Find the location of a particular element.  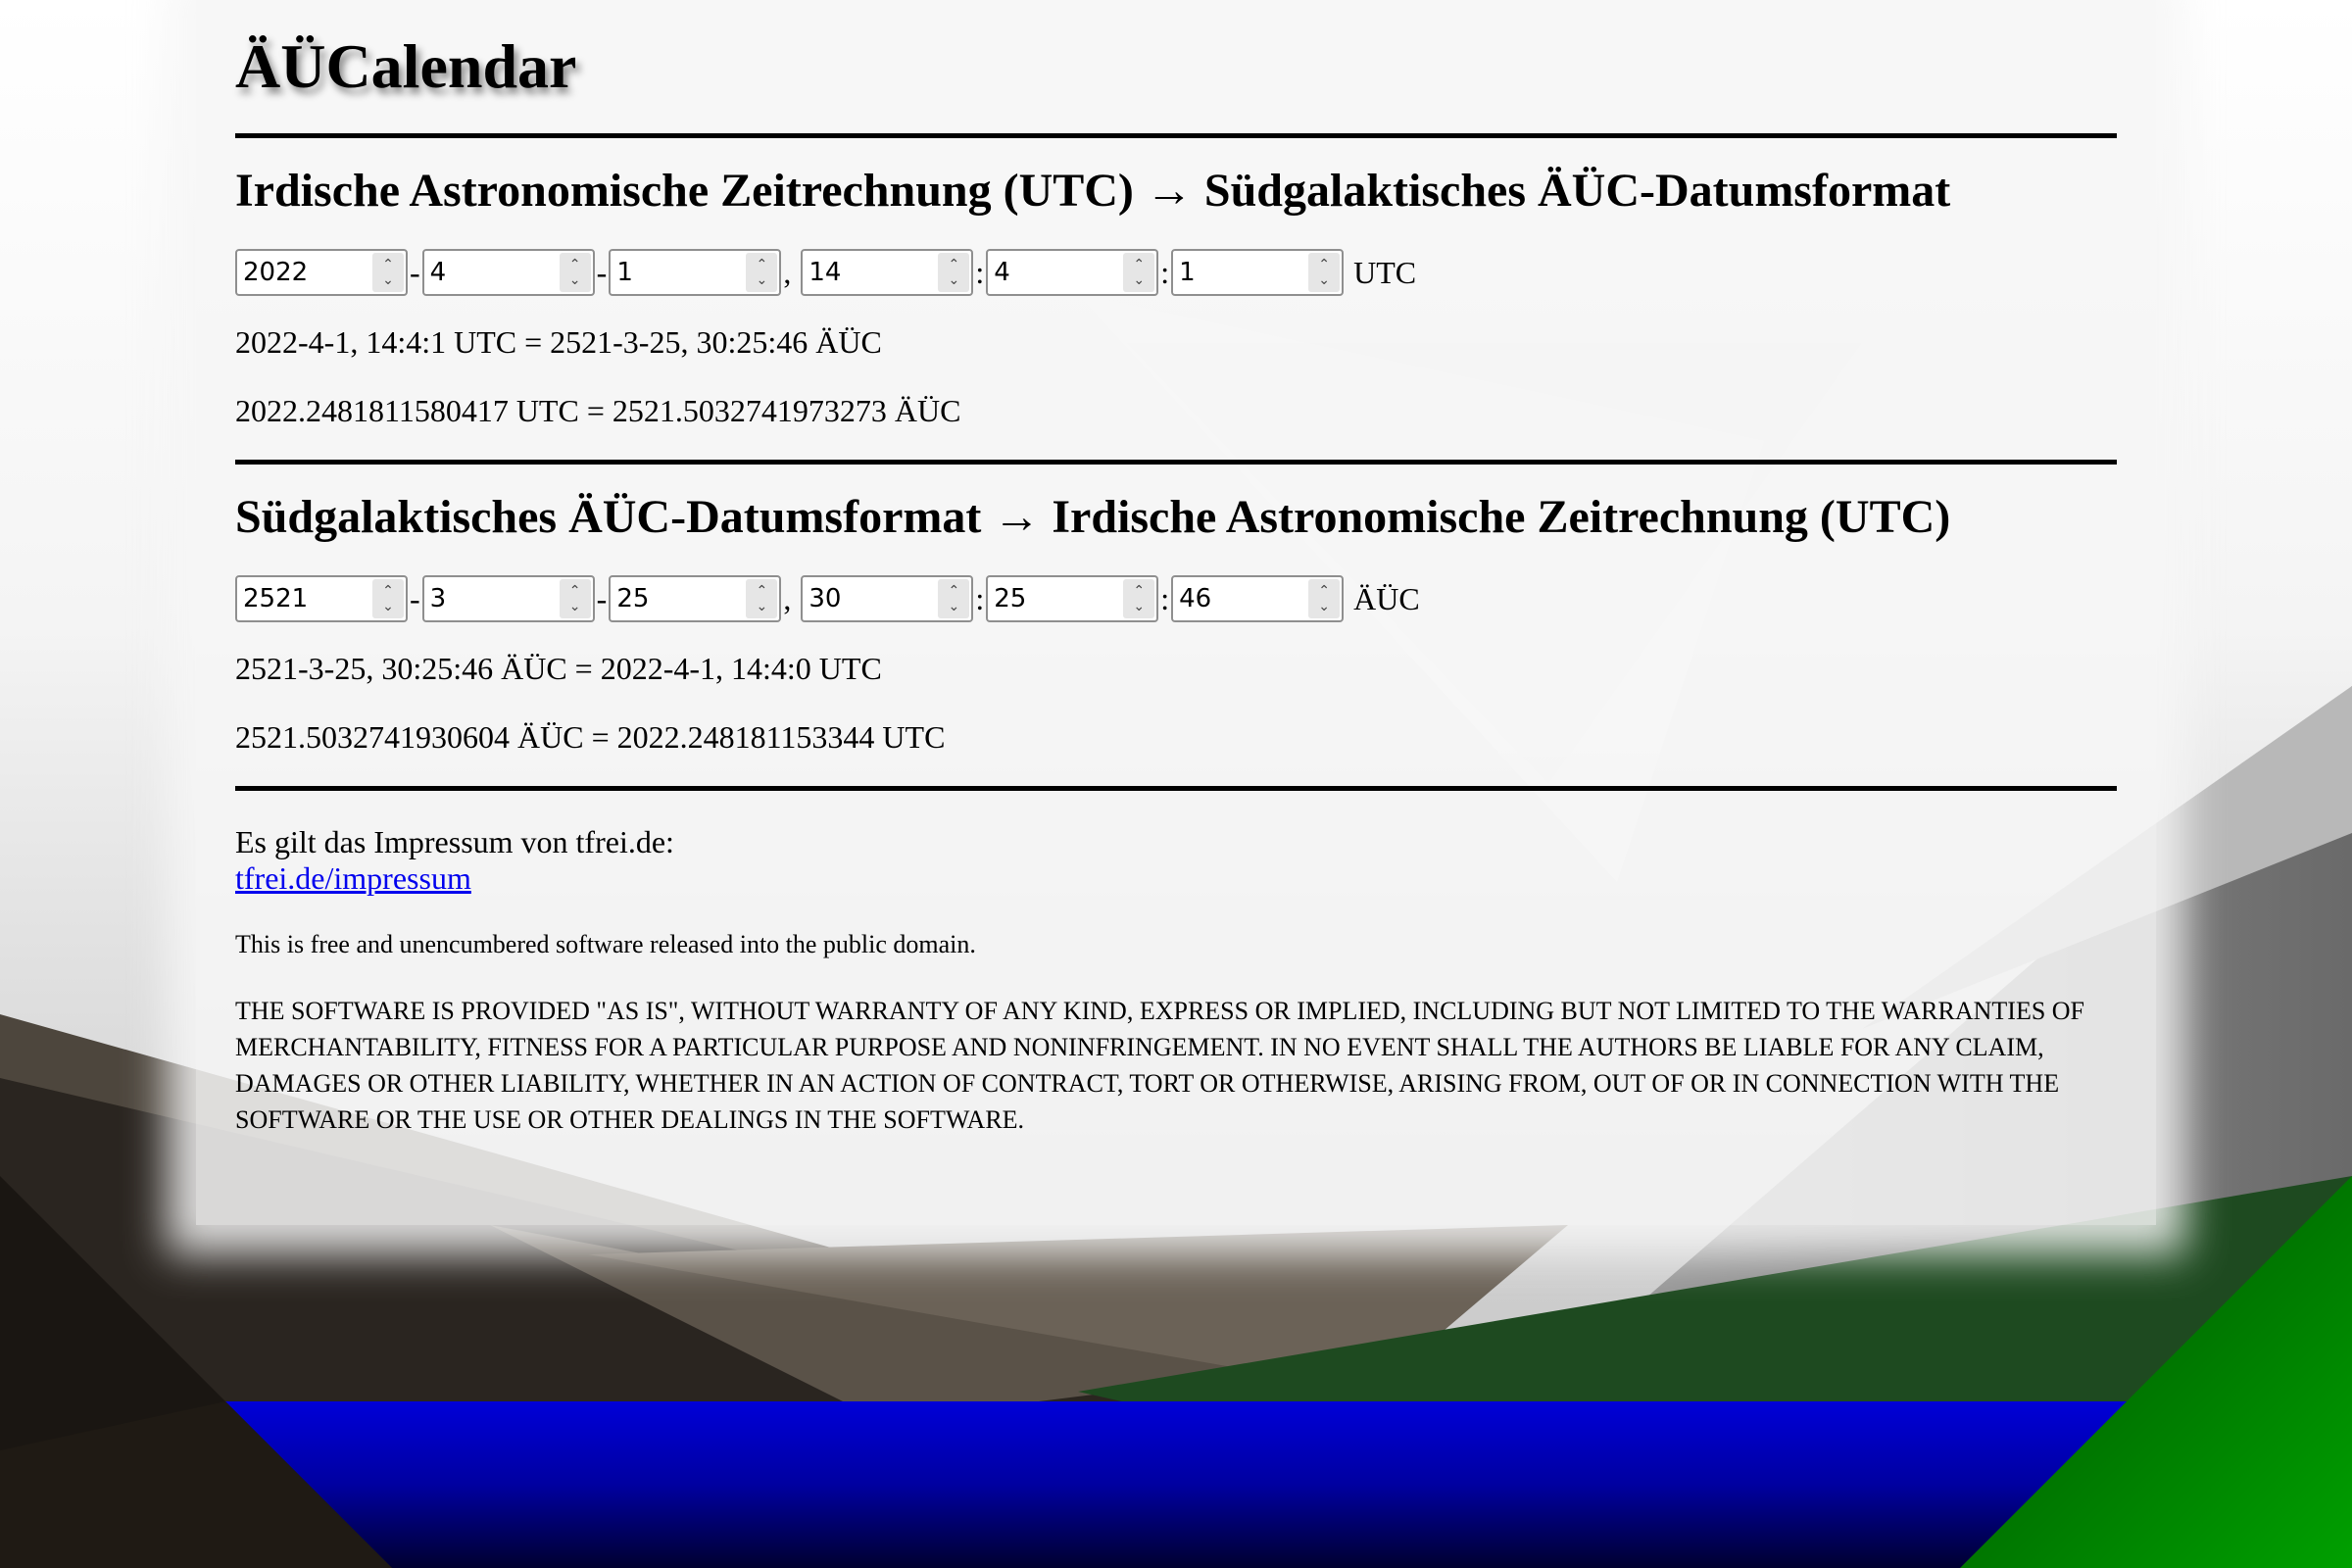

utc-unit-label: UTC is located at coordinates (1385, 272).